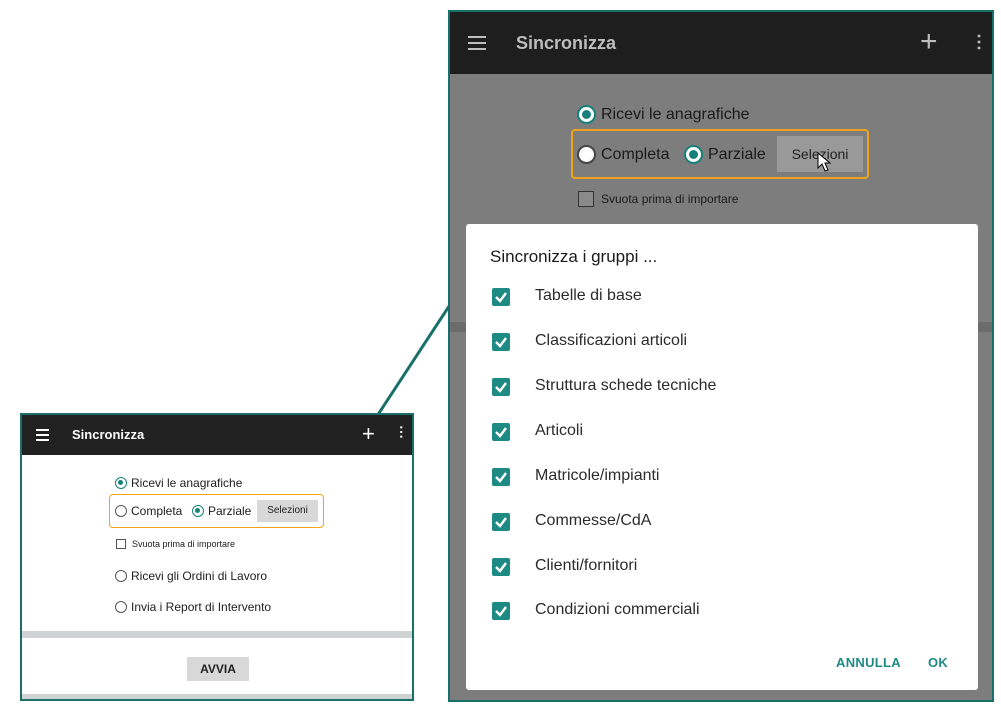  What do you see at coordinates (732, 478) in the screenshot?
I see `group-item: Matricole/impianti` at bounding box center [732, 478].